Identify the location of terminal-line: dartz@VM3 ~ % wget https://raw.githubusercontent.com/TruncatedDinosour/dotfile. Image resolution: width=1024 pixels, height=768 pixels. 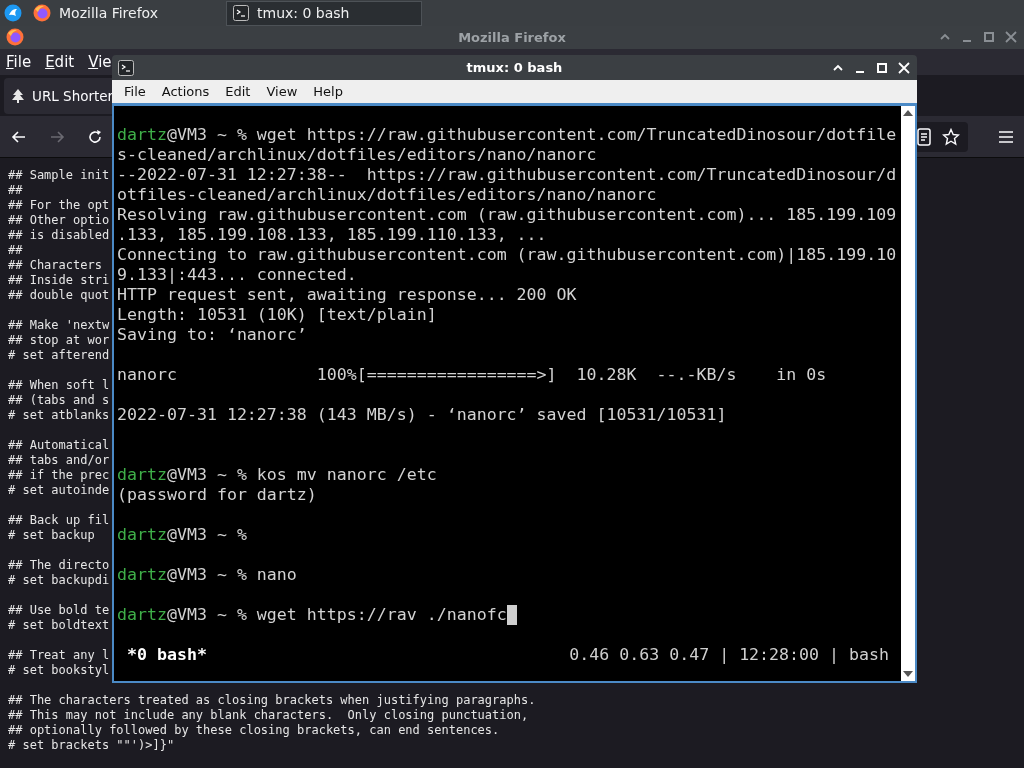
(507, 135).